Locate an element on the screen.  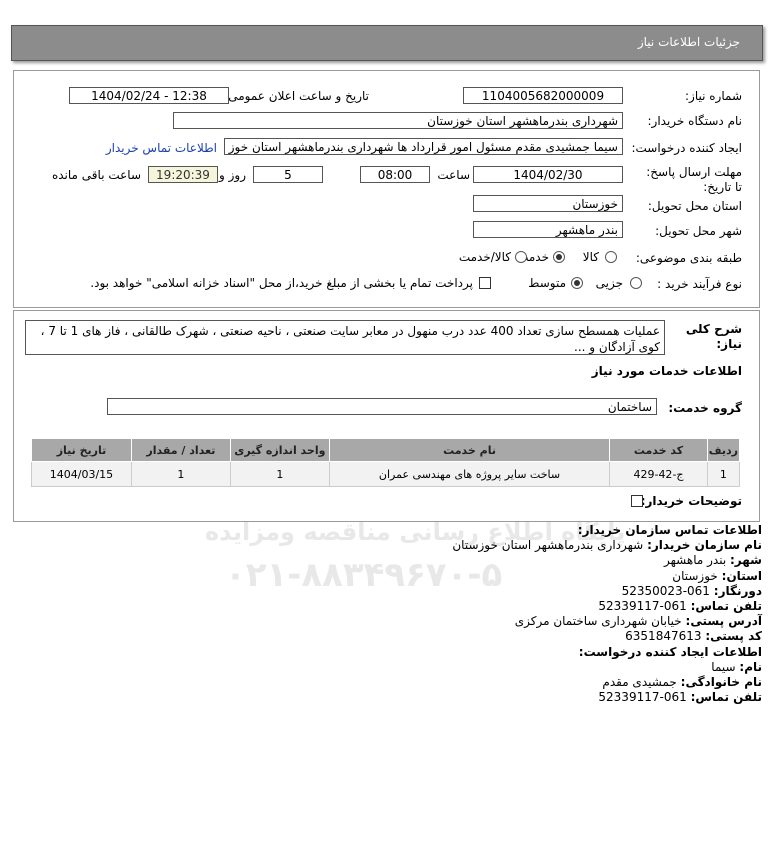
announce-datetime-label: تاریخ و ساعت اعلان عمومی: is located at coordinates (296, 96).